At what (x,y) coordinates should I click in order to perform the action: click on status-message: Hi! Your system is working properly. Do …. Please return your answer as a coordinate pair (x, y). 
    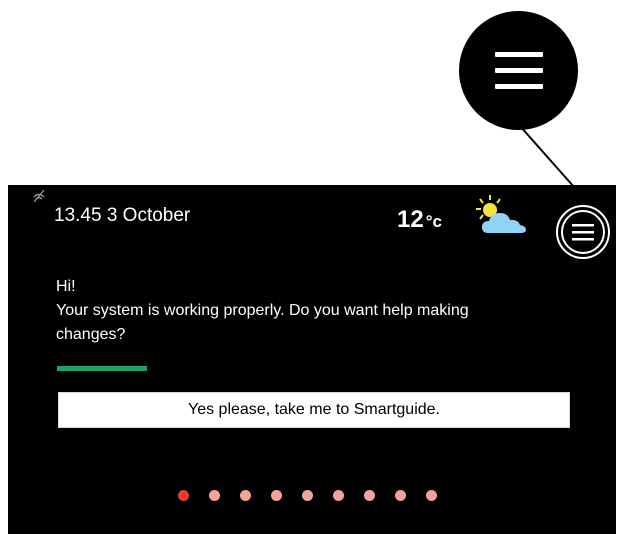
    Looking at the image, I should click on (306, 311).